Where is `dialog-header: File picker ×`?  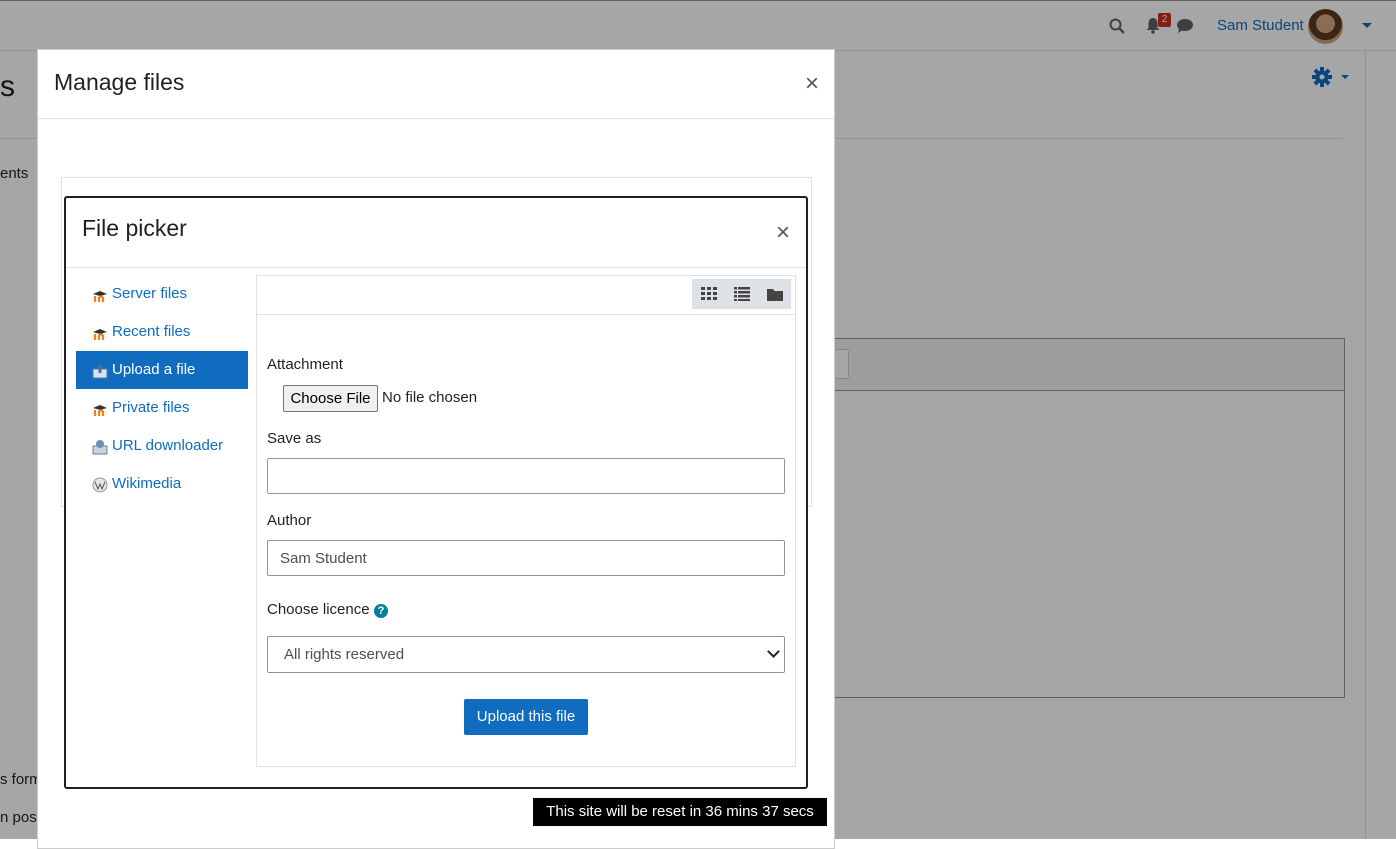 dialog-header: File picker × is located at coordinates (436, 233).